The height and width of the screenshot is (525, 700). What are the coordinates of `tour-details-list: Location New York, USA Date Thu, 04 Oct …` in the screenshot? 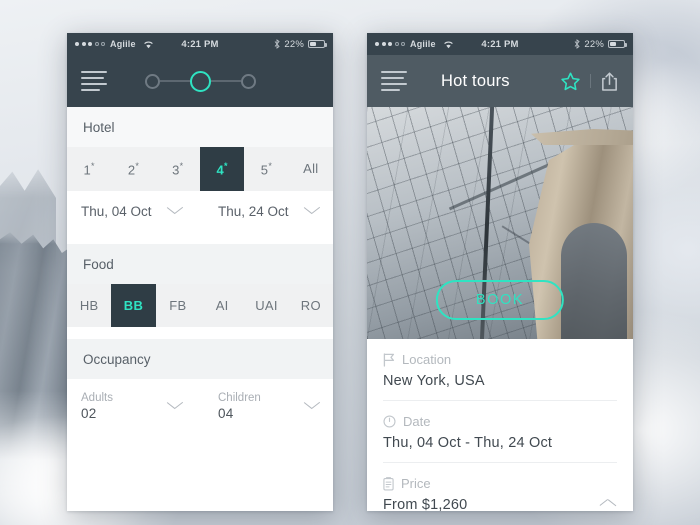 It's located at (500, 425).